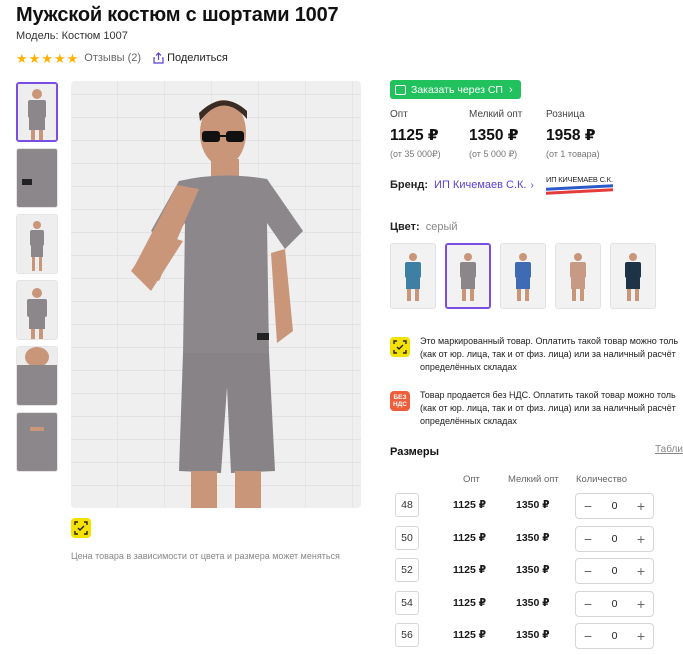  I want to click on size-label: 52, so click(407, 570).